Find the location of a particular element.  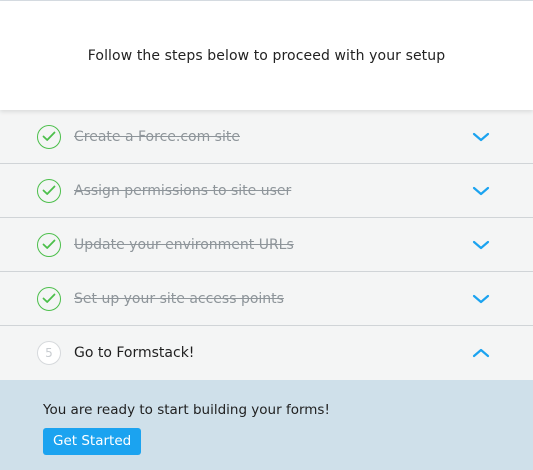

step-label: Go to Formstack! is located at coordinates (134, 353).